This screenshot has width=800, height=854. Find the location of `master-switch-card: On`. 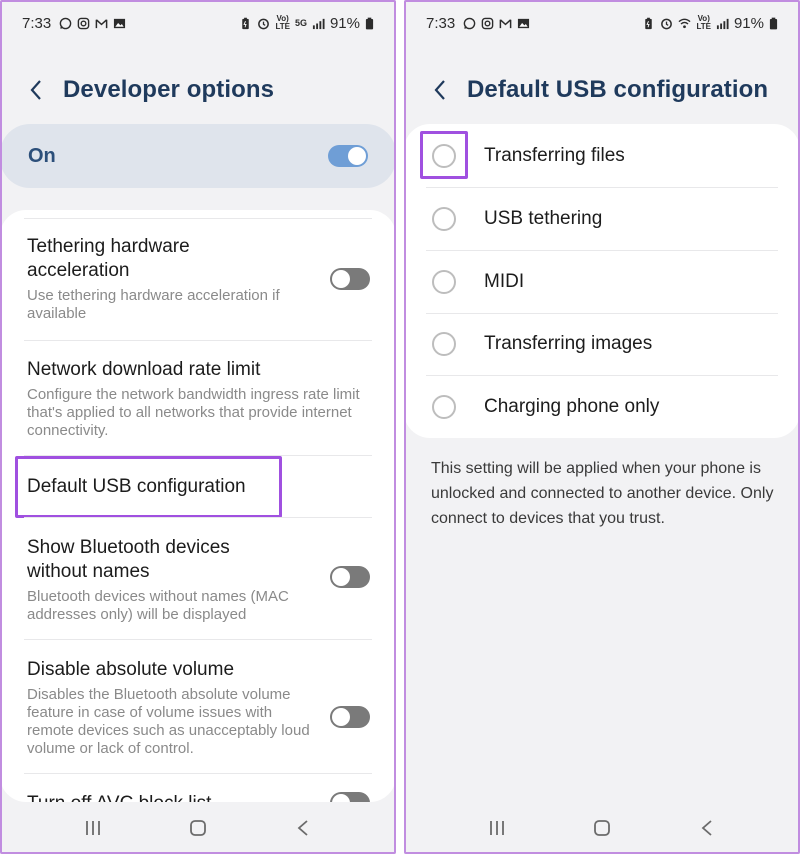

master-switch-card: On is located at coordinates (198, 156).